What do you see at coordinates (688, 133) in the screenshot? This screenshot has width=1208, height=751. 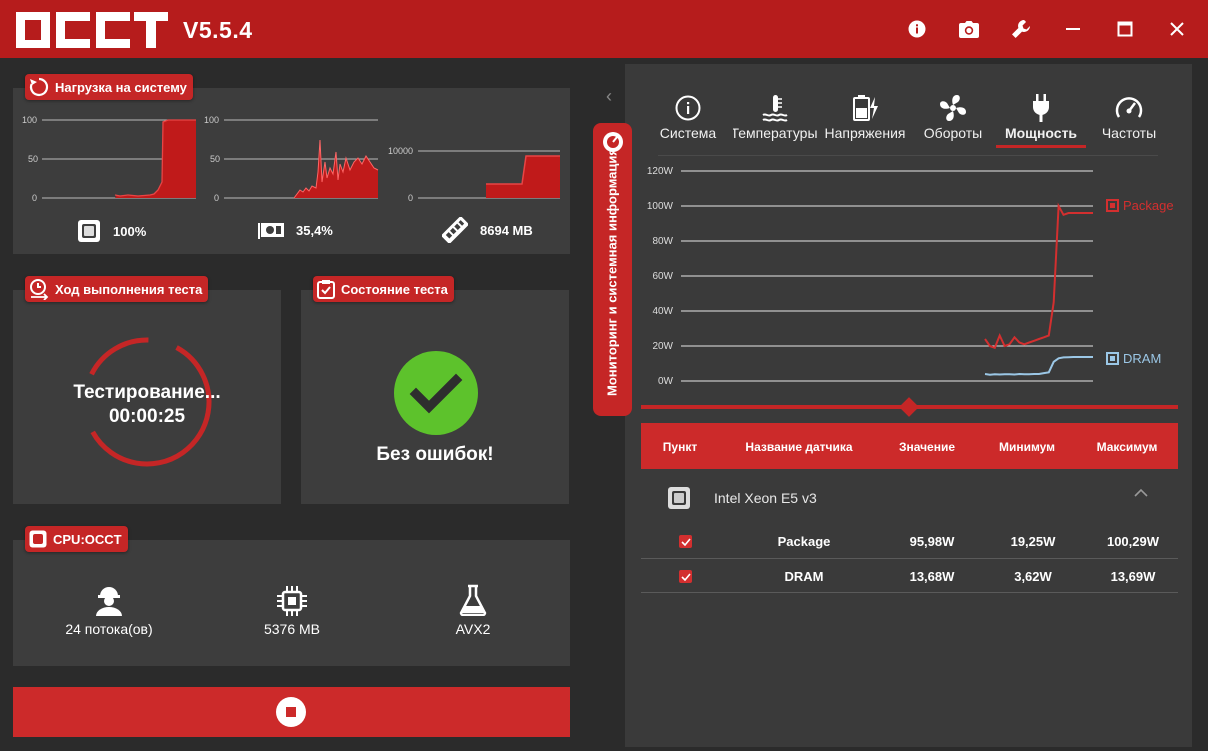 I see `tab-system-label: Система` at bounding box center [688, 133].